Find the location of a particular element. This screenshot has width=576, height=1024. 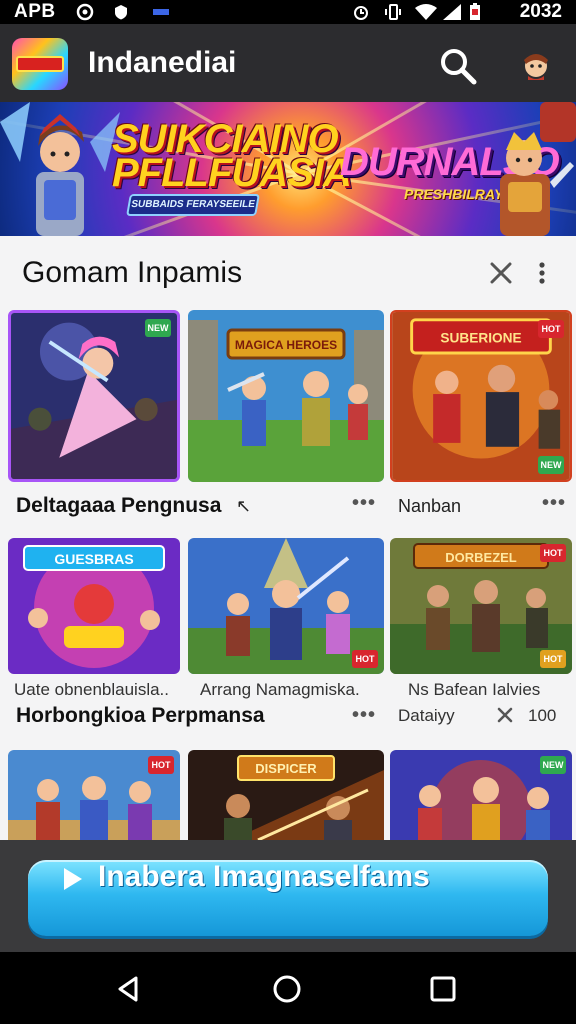

battery-icon is located at coordinates (475, 11).